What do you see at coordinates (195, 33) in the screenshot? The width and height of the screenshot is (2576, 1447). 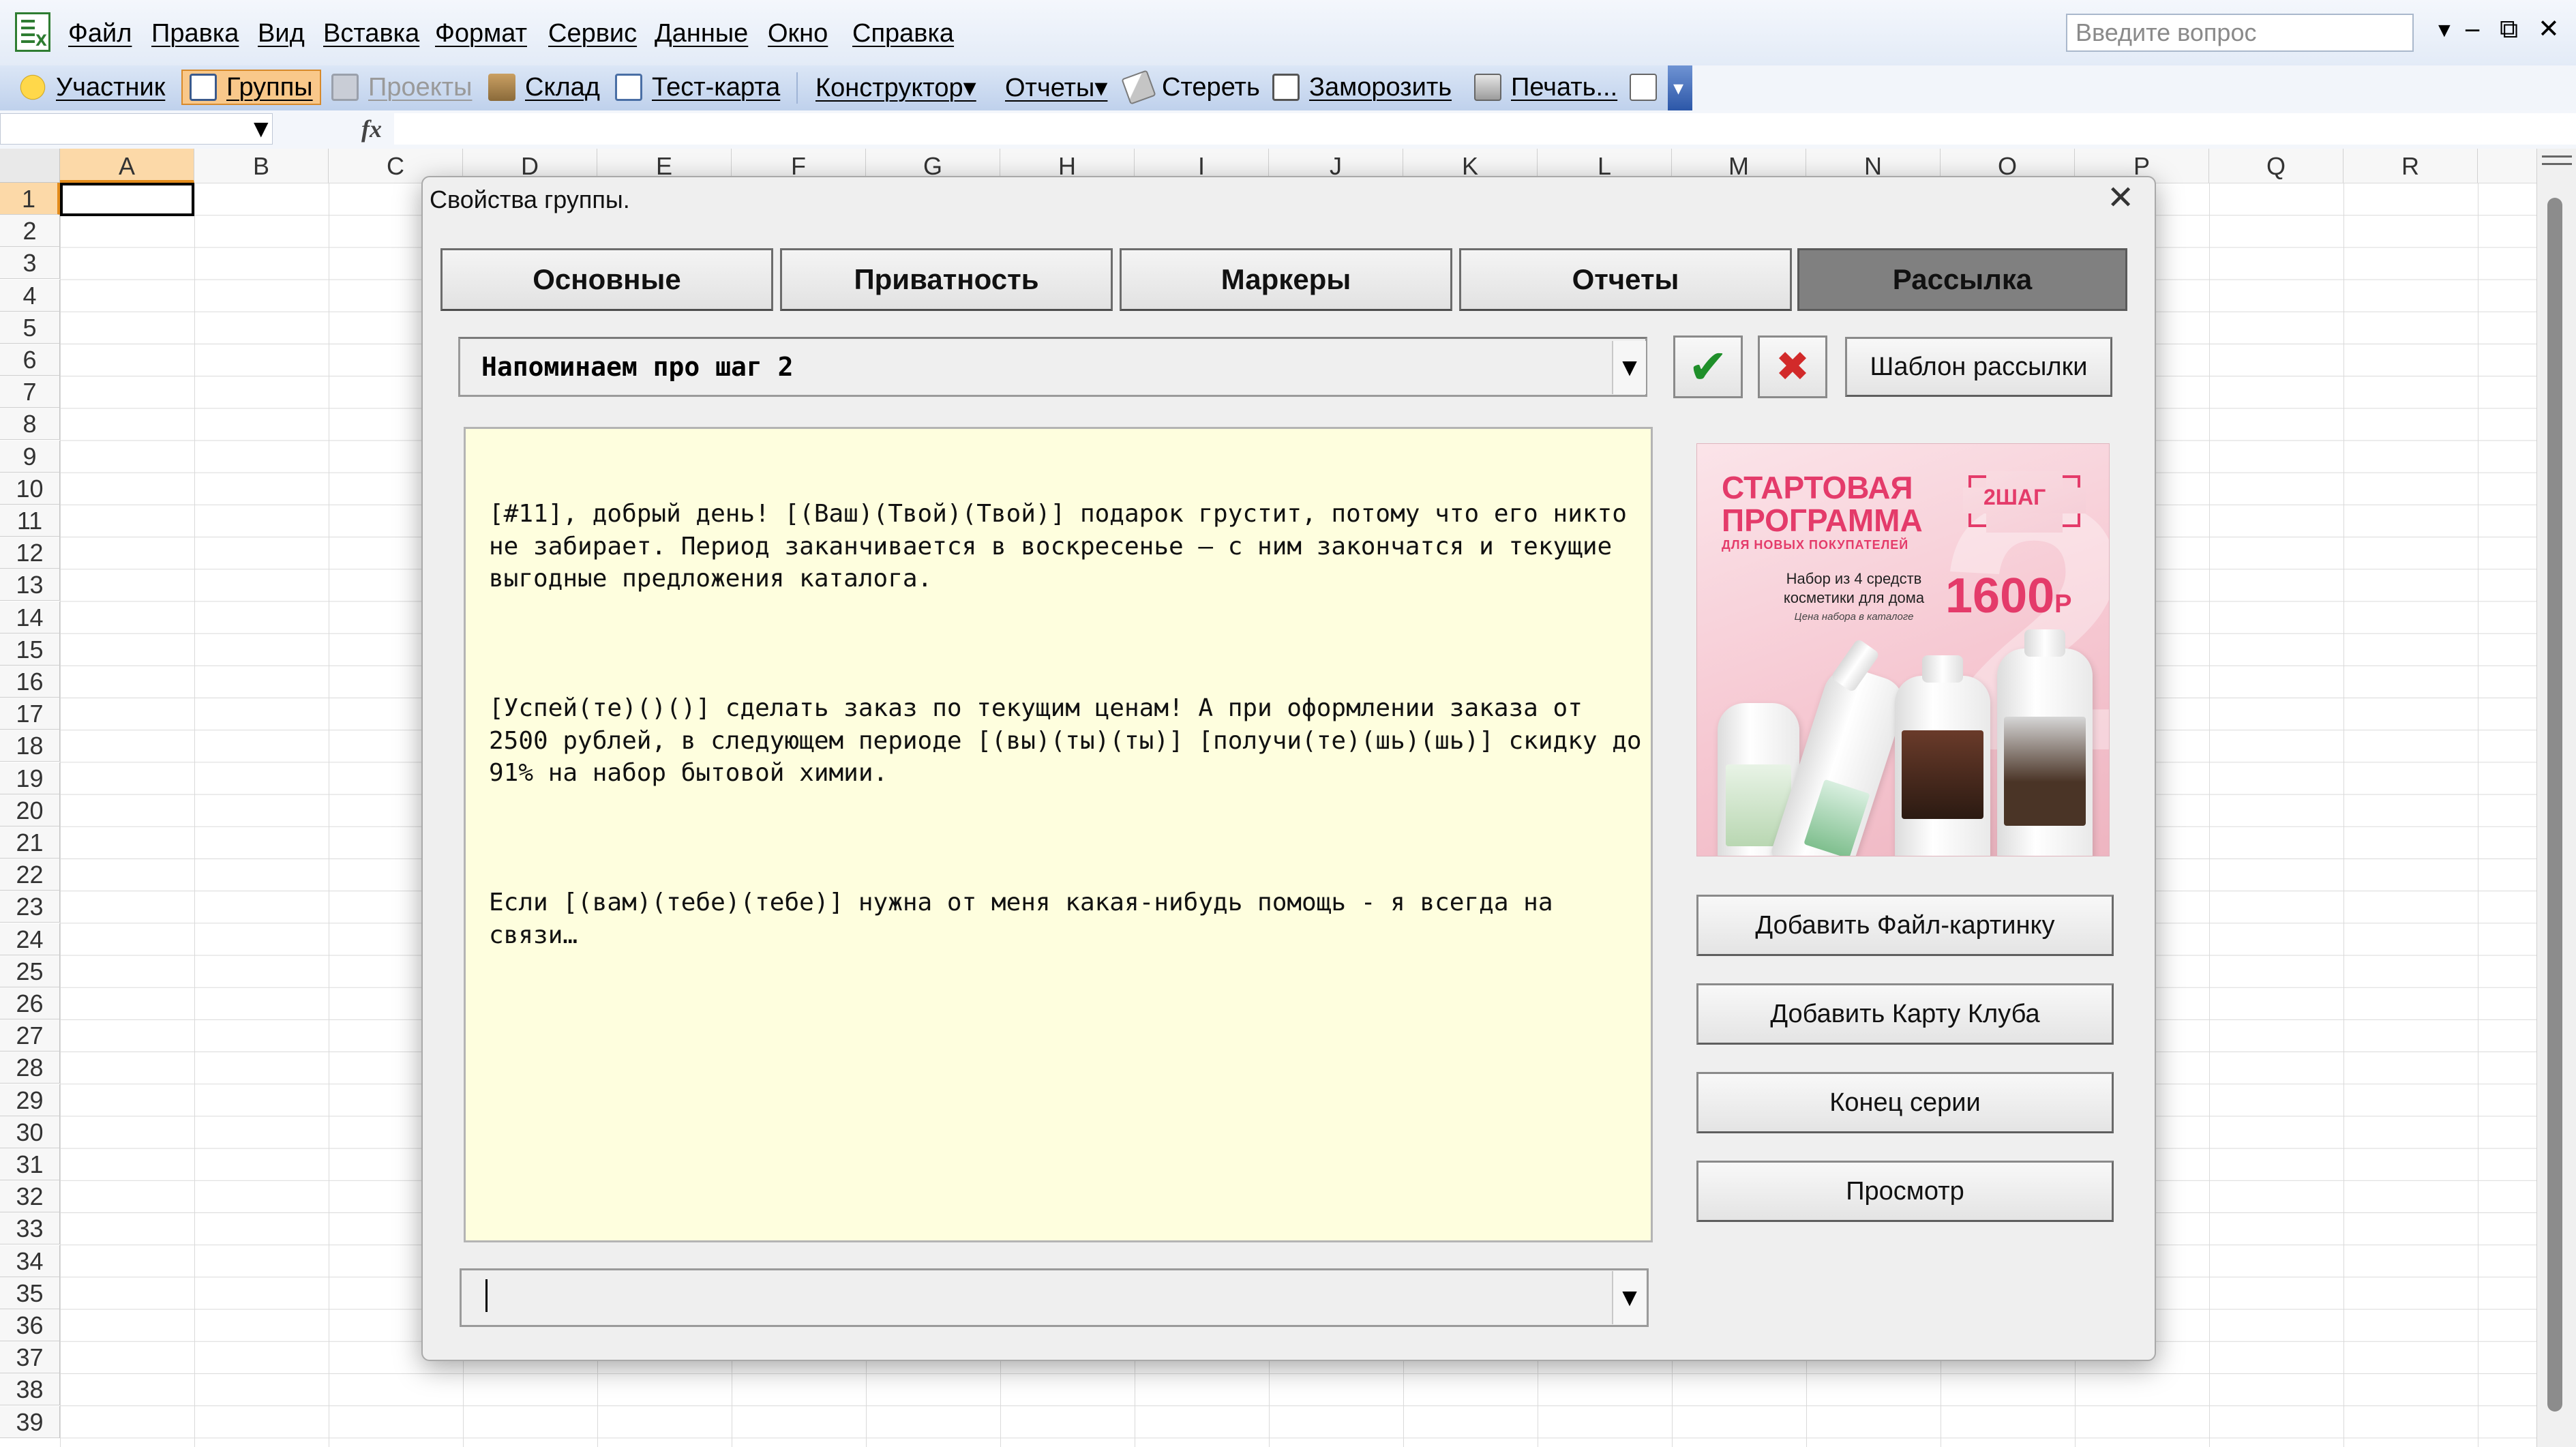 I see `menu-edit: Правка` at bounding box center [195, 33].